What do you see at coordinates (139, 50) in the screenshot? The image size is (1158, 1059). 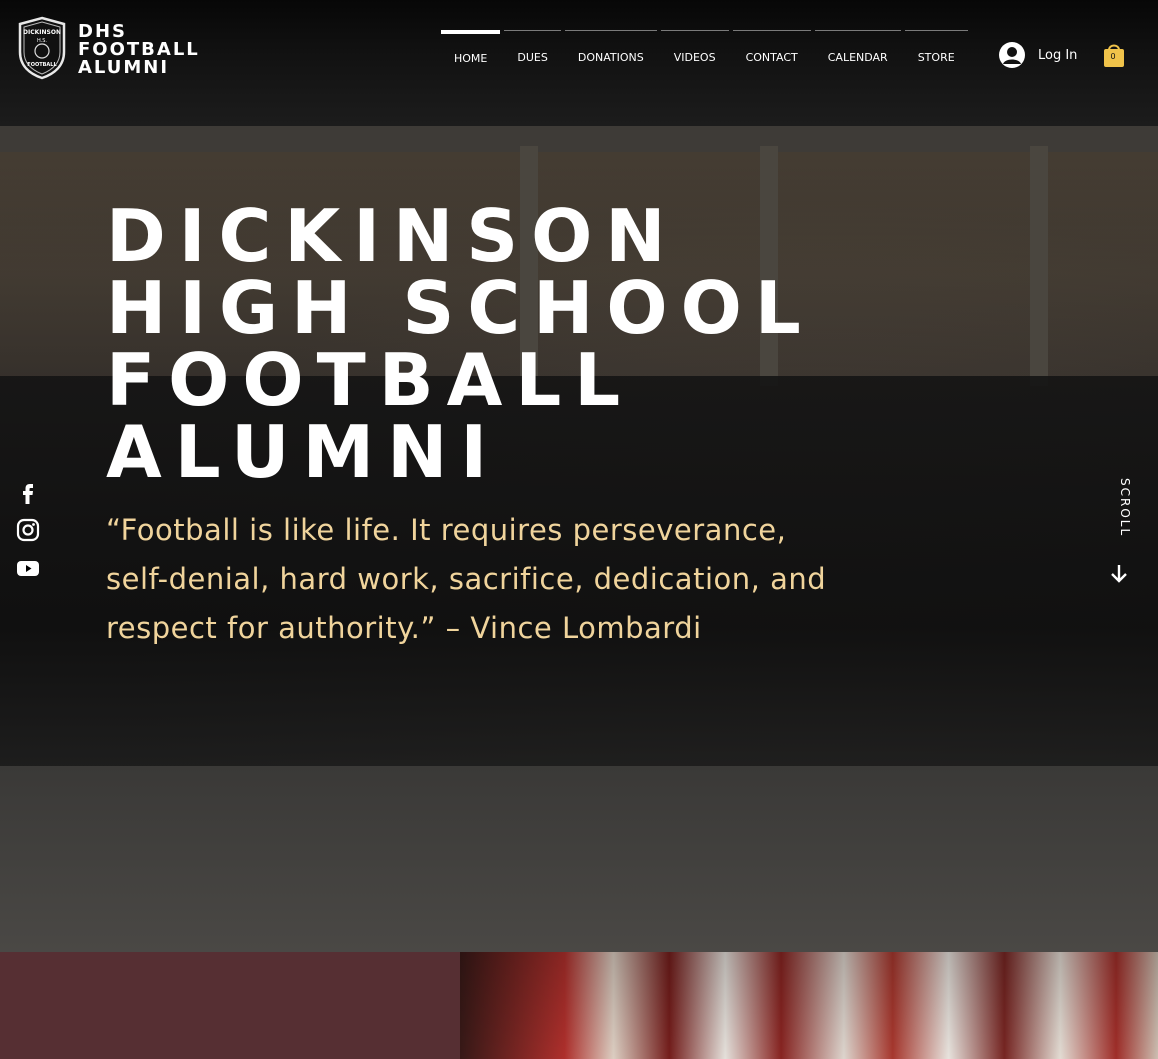 I see `brand-name: DHS FOOTBALL ALUMNI` at bounding box center [139, 50].